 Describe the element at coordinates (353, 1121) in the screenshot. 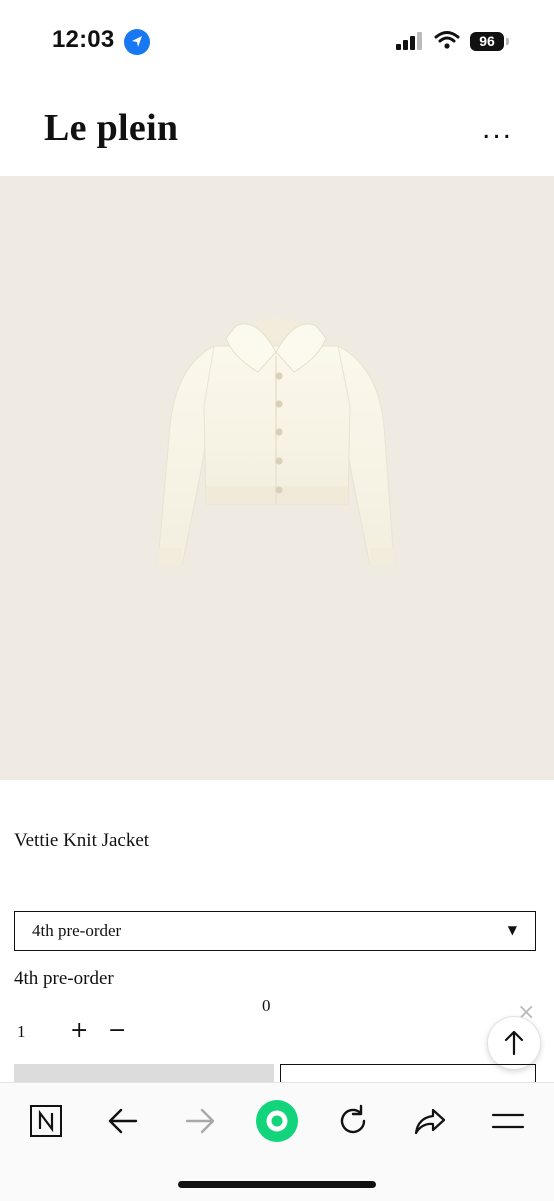

I see `reload-icon` at that location.